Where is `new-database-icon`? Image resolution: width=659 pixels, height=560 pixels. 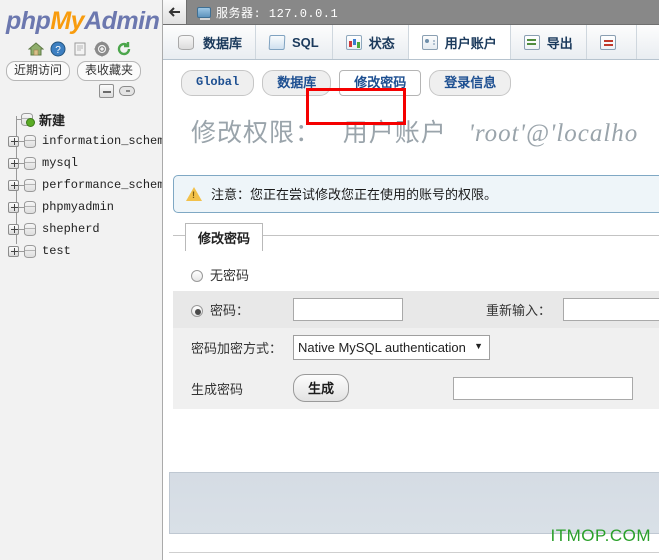
new-database-icon is located at coordinates (28, 119).